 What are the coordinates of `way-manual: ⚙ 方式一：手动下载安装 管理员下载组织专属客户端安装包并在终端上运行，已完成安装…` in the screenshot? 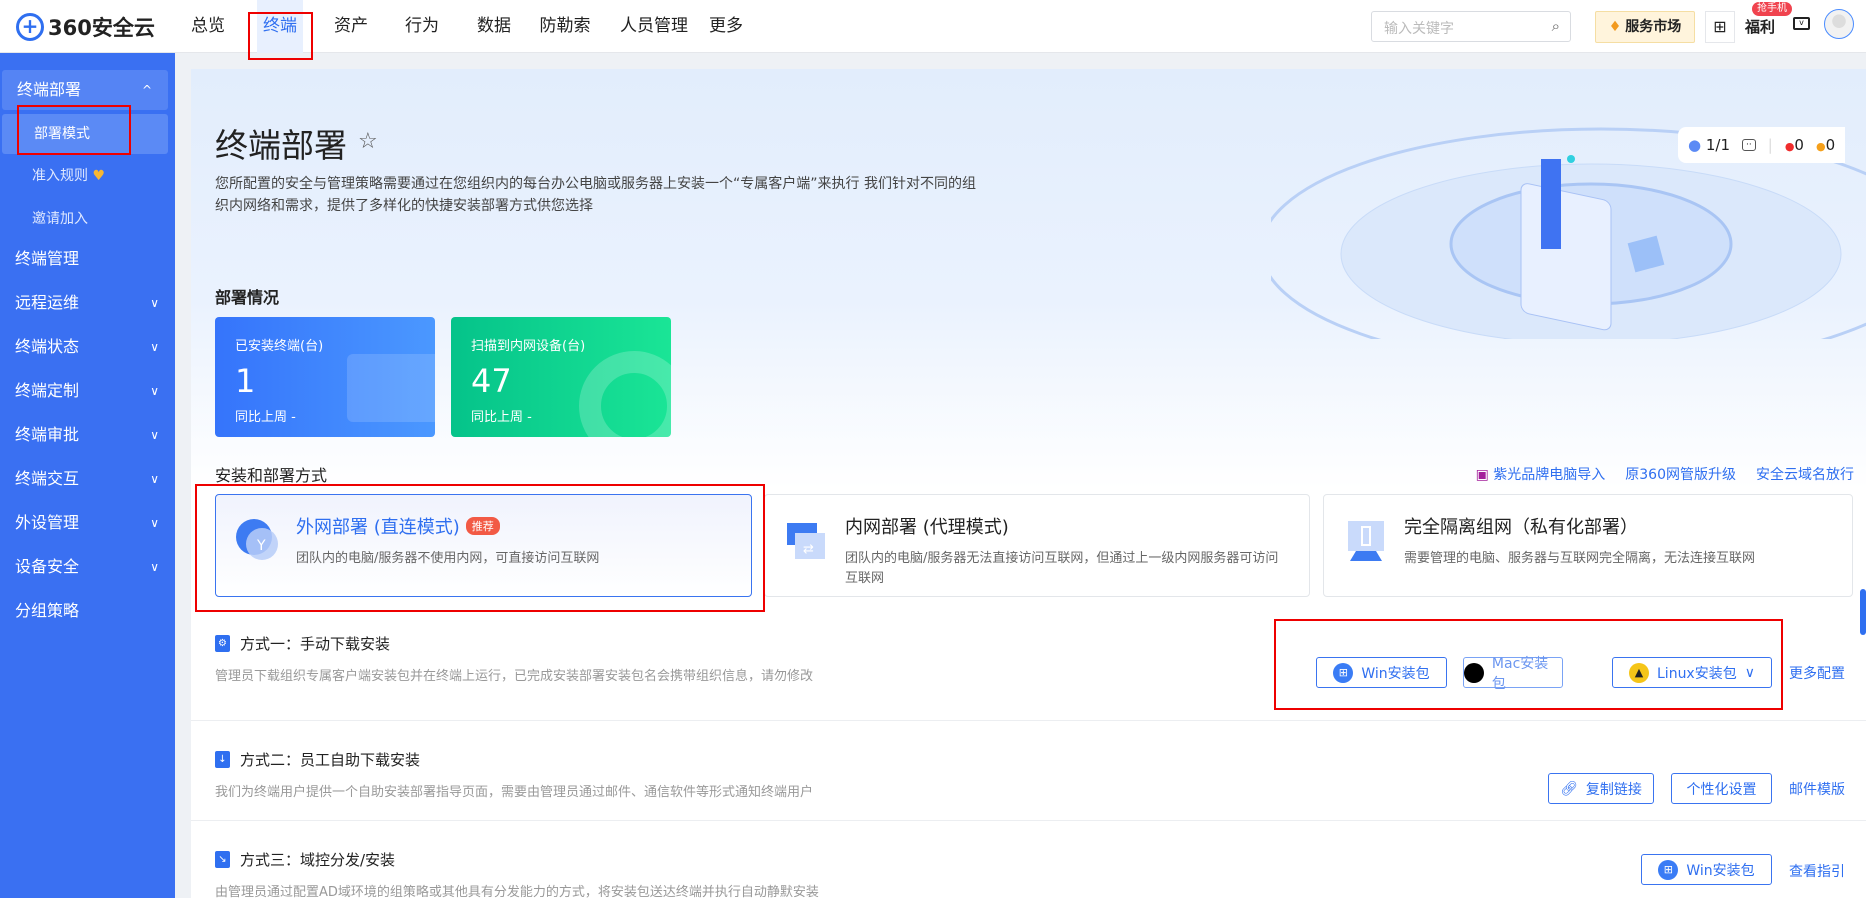 It's located at (1028, 671).